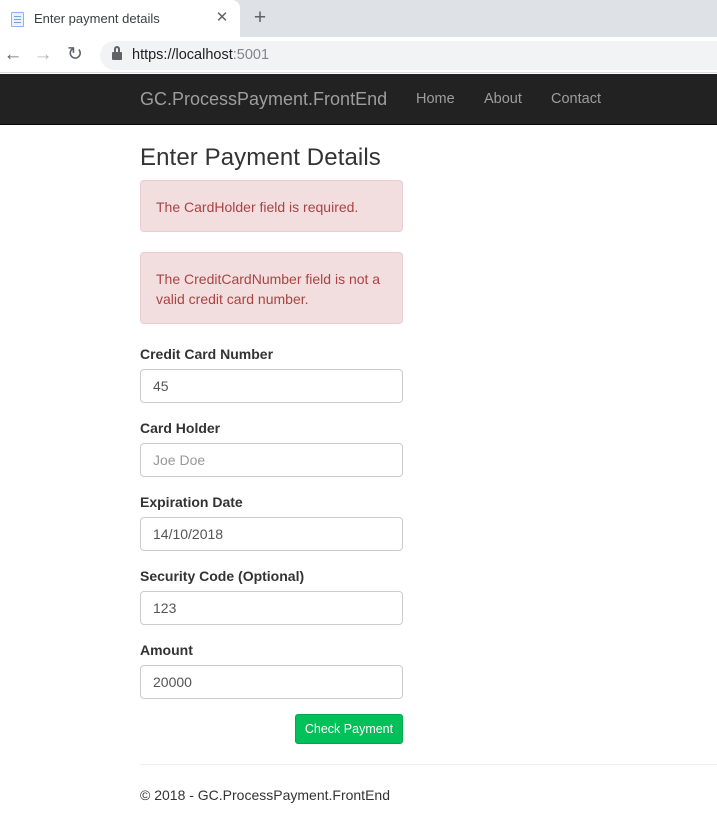  Describe the element at coordinates (428, 764) in the screenshot. I see `footer-divider` at that location.